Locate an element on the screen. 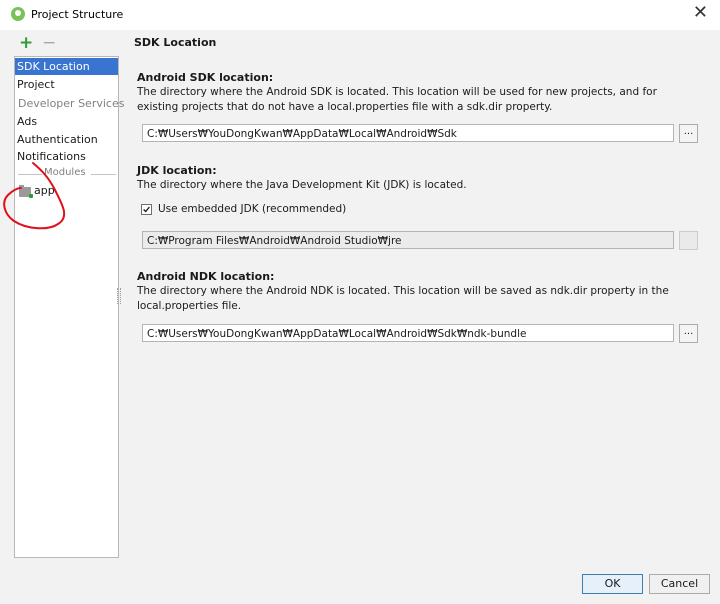 The width and height of the screenshot is (720, 604). sidebar-item-sdk-location: SDK Location is located at coordinates (66, 66).